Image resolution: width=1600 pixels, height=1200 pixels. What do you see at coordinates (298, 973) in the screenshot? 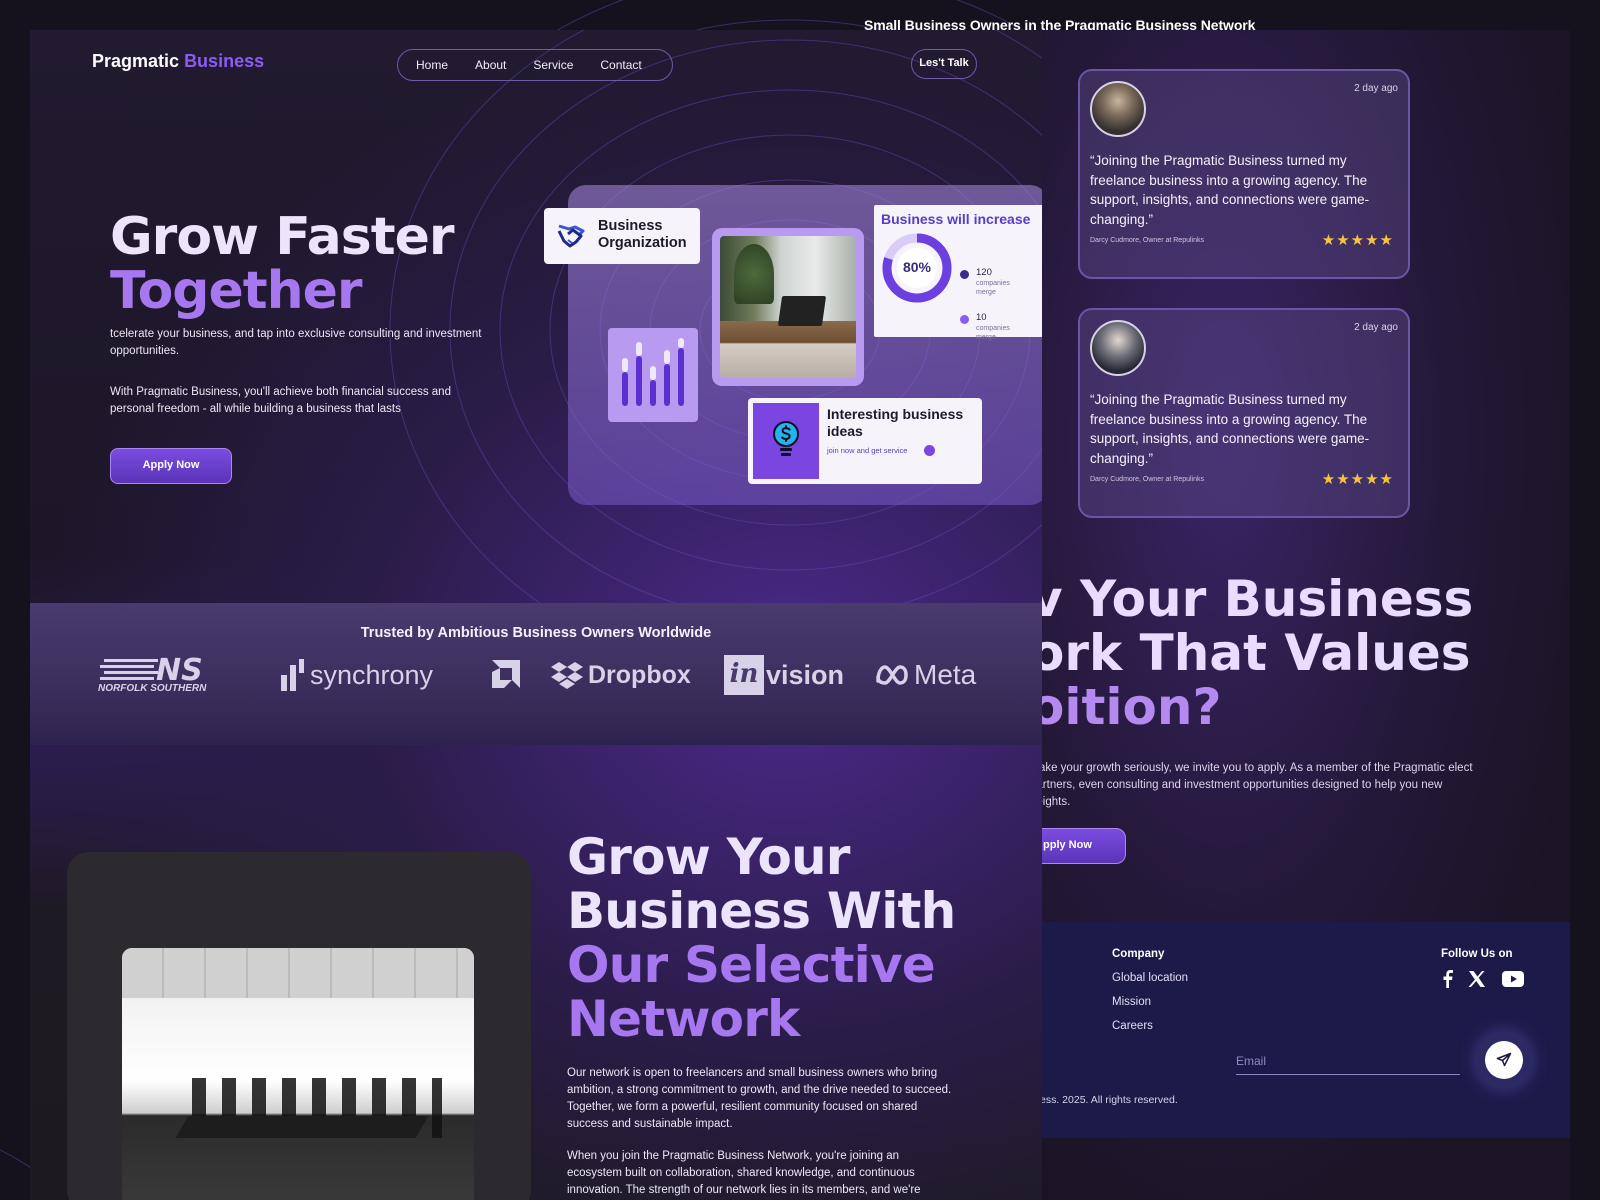
I see `ceiling-shape` at bounding box center [298, 973].